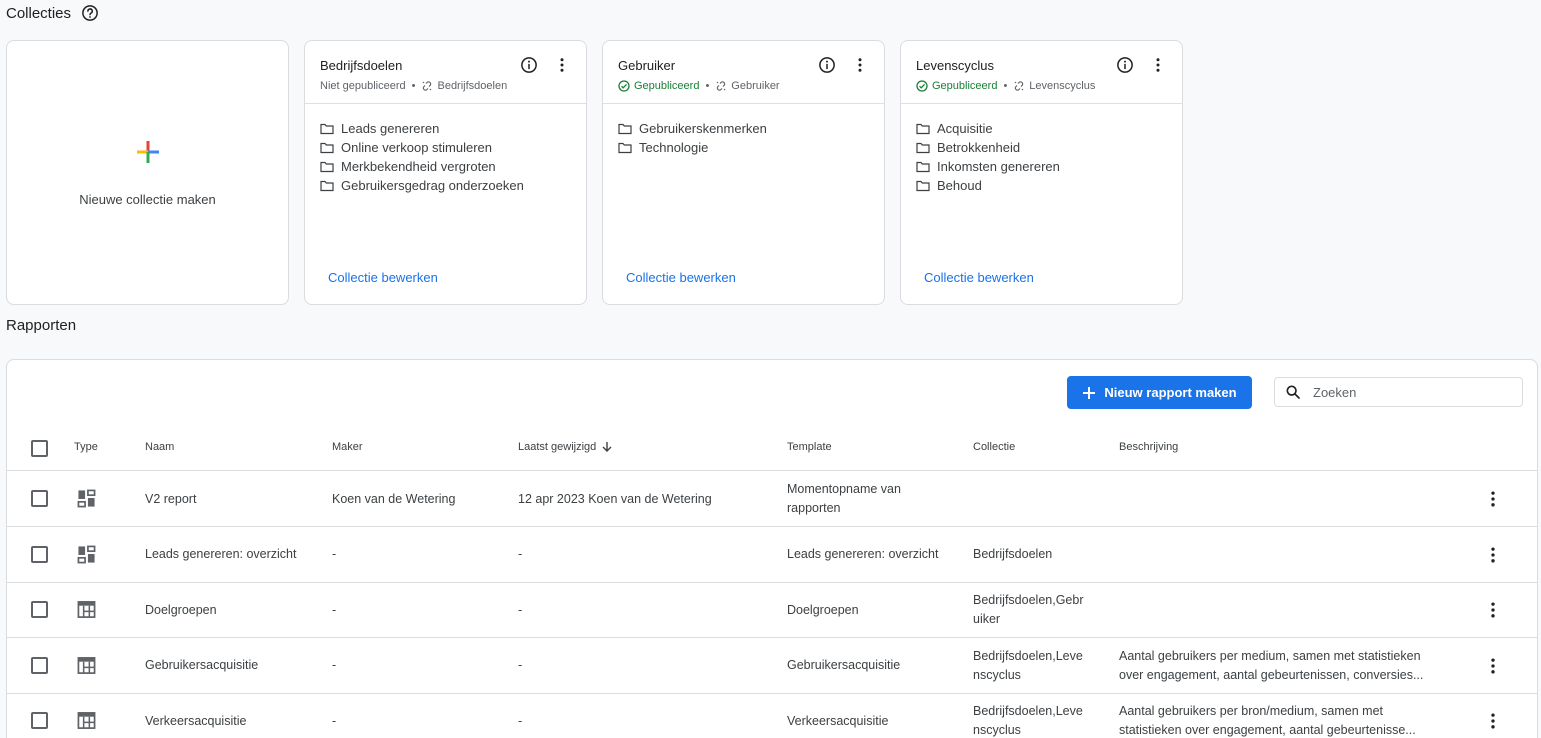 Image resolution: width=1541 pixels, height=738 pixels. What do you see at coordinates (472, 86) in the screenshot?
I see `collection-link-label: Bedrijfsdoelen` at bounding box center [472, 86].